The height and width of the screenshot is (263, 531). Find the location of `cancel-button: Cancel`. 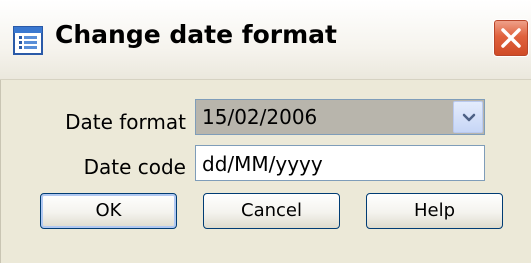

cancel-button: Cancel is located at coordinates (271, 211).